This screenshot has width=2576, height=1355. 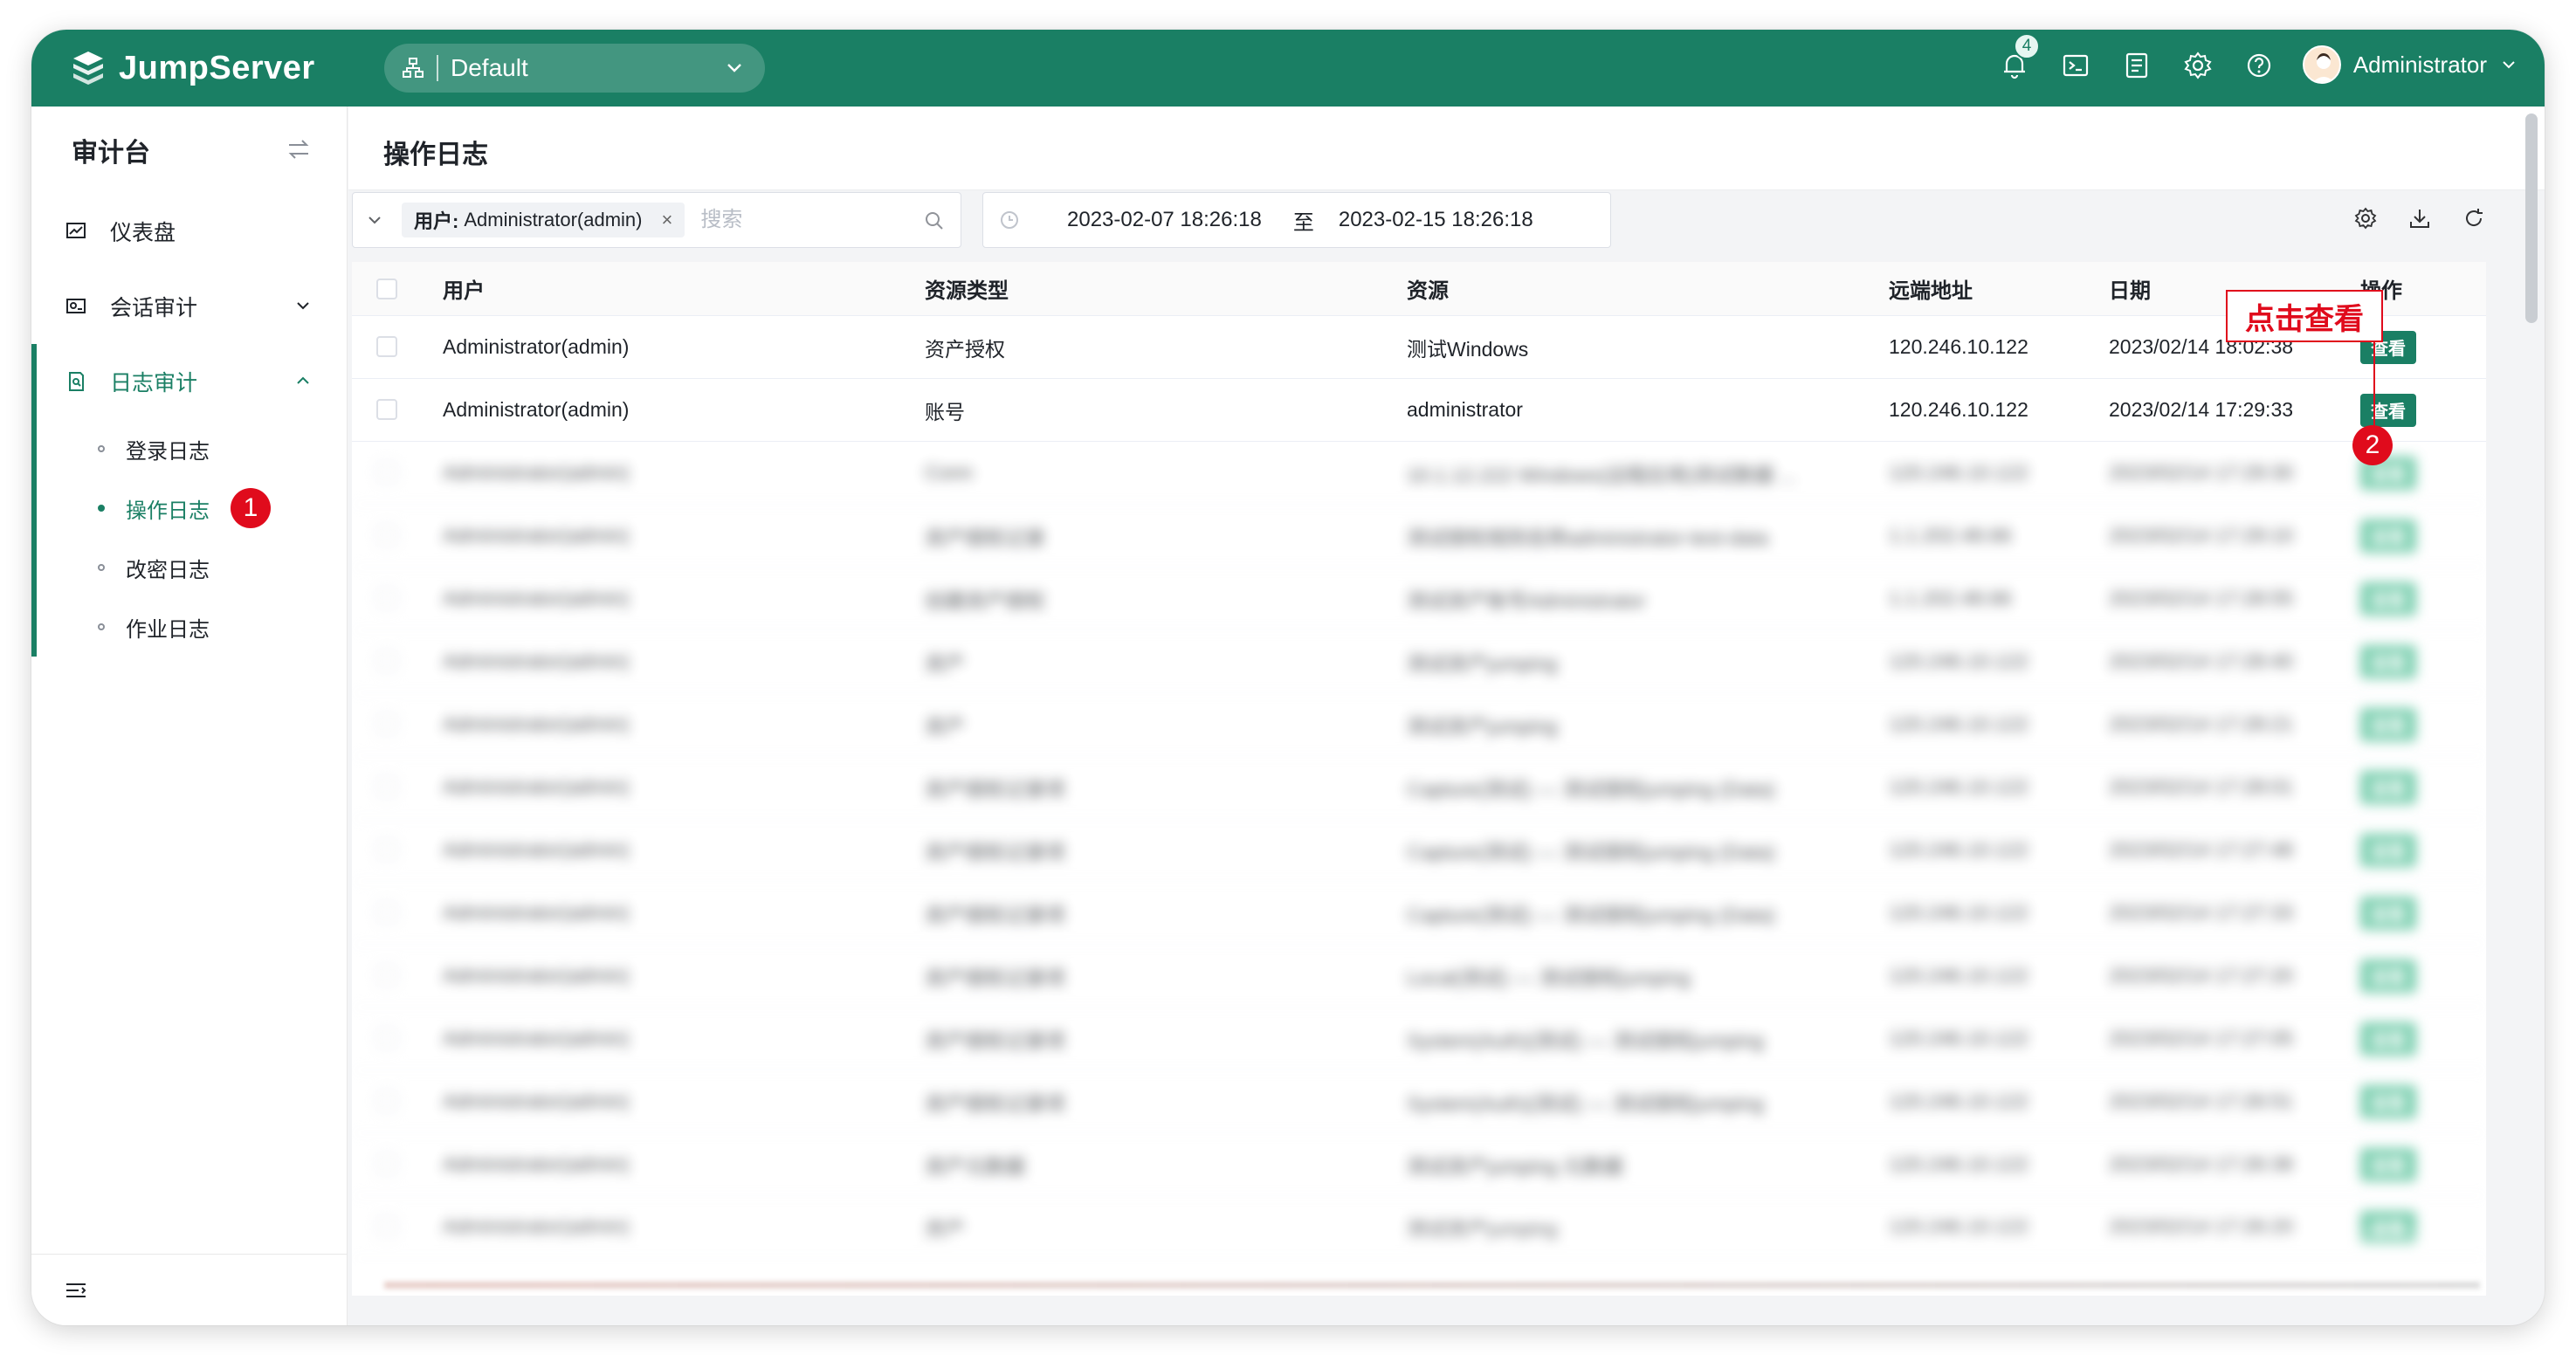 What do you see at coordinates (76, 381) in the screenshot?
I see `log-audit-icon` at bounding box center [76, 381].